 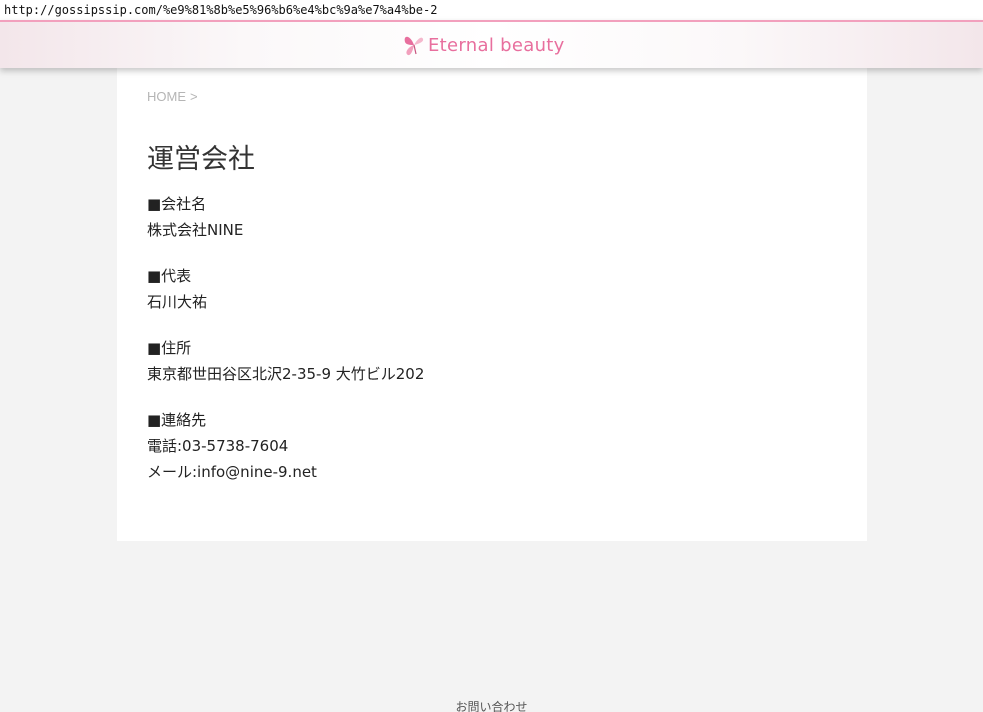 I want to click on contact-email: メール:info@nine-9.net, so click(x=232, y=472).